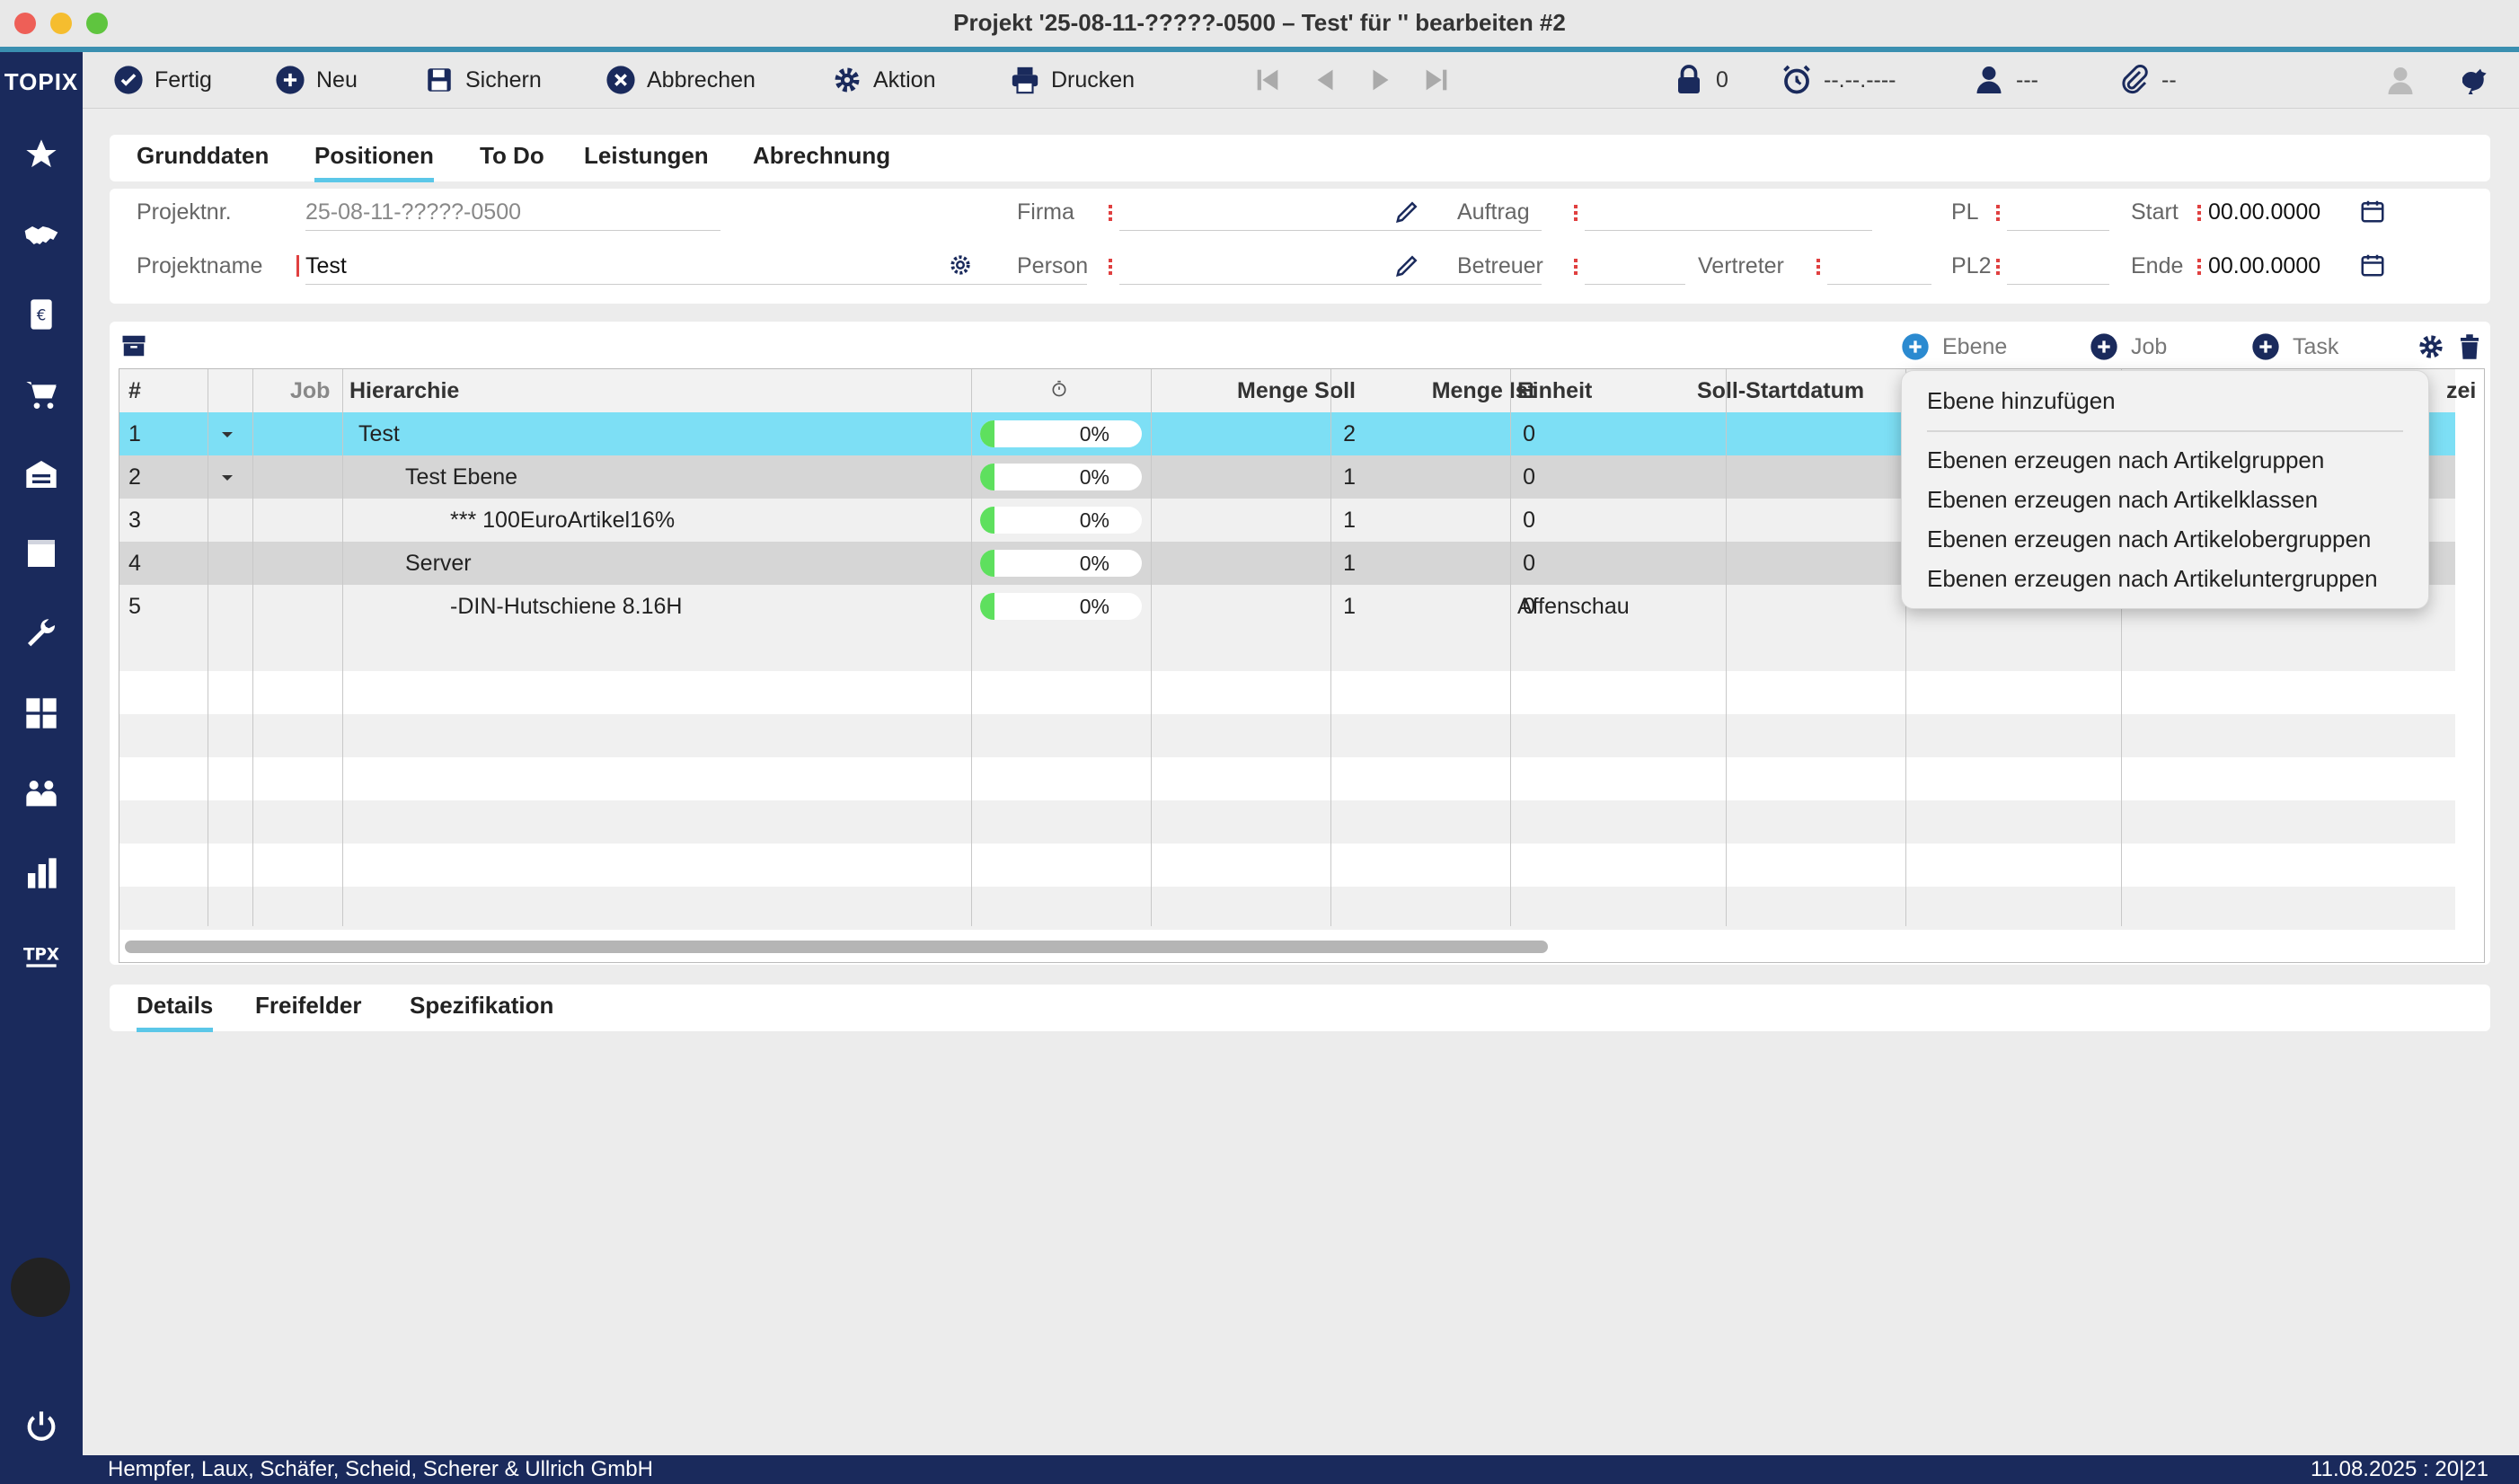 Image resolution: width=2519 pixels, height=1484 pixels. I want to click on last-record-icon, so click(1436, 80).